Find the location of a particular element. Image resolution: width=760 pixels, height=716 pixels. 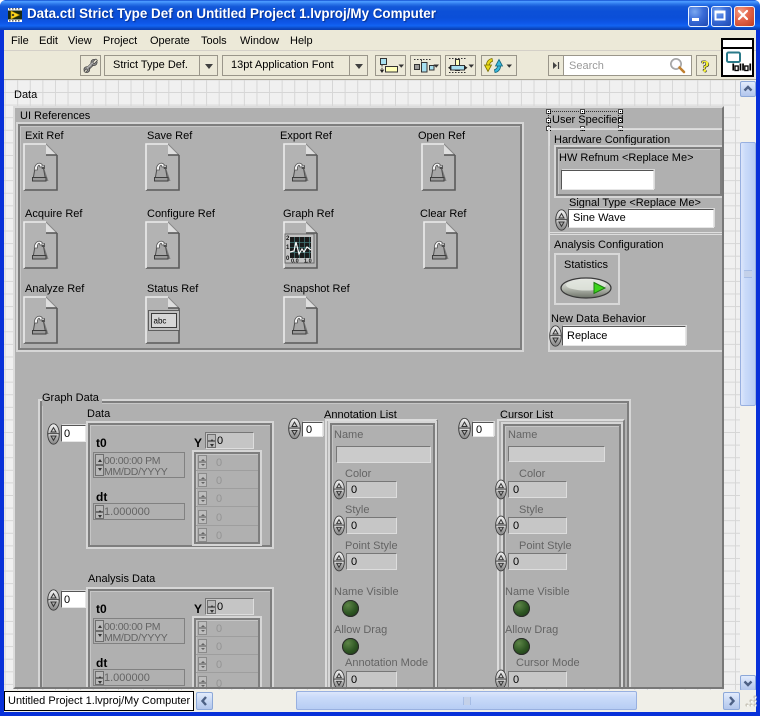

svg-text: 1.0 is located at coordinates (308, 262).